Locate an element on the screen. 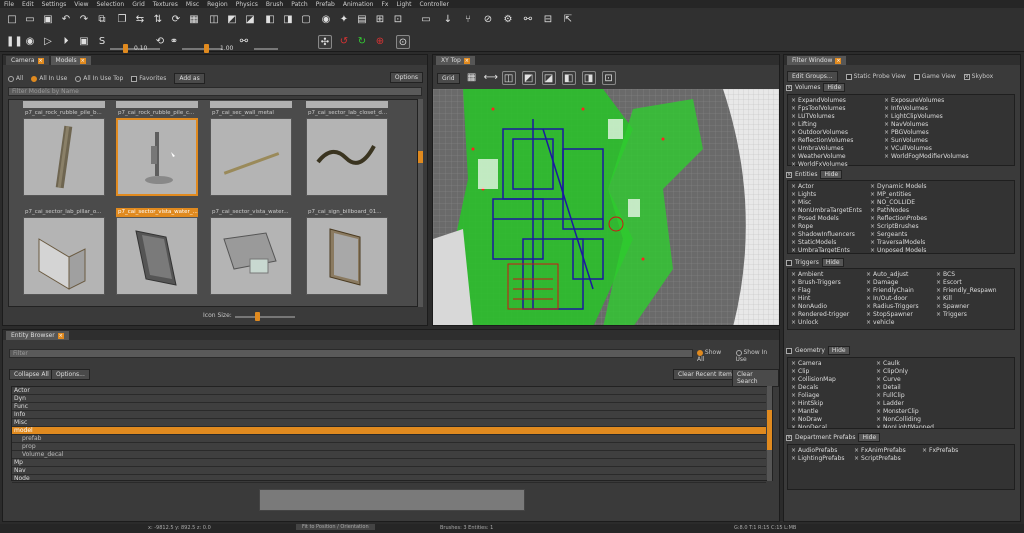  pause-icon: ❚❚ is located at coordinates (14, 42).